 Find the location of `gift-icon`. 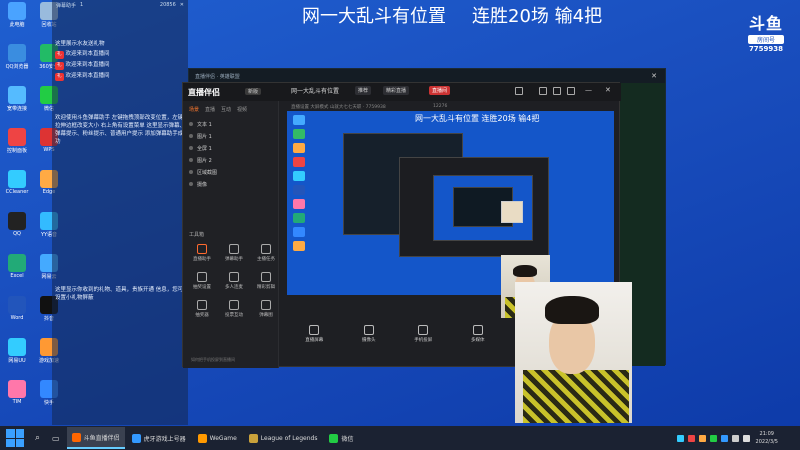

gift-icon is located at coordinates (543, 91).